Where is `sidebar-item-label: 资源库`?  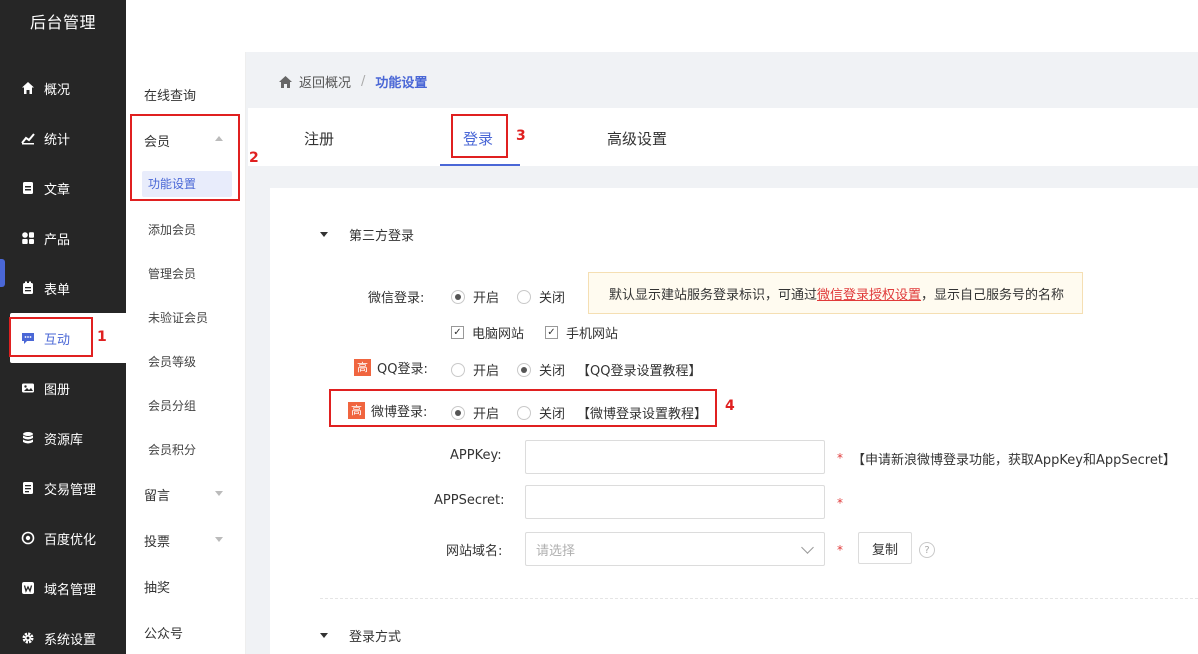
sidebar-item-label: 资源库 is located at coordinates (64, 440).